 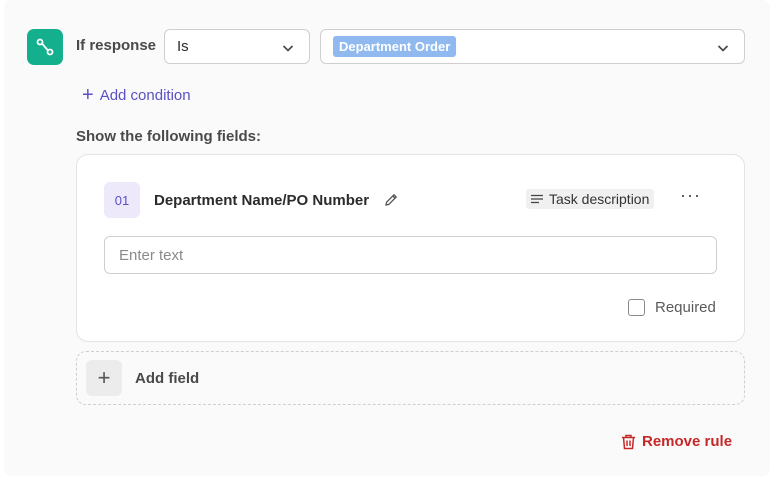 I want to click on field-type-label: Task description, so click(x=599, y=199).